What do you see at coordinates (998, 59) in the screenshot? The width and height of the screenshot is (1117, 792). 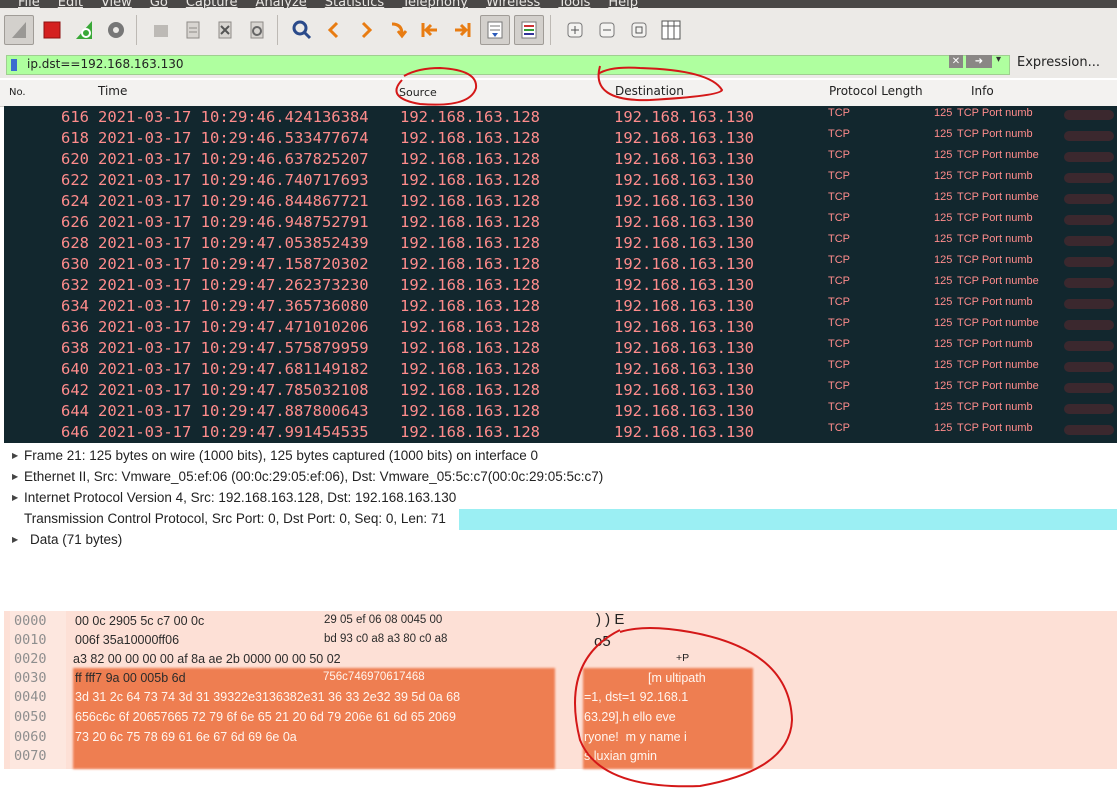 I see `filter-history-dropdown-icon: ▾` at bounding box center [998, 59].